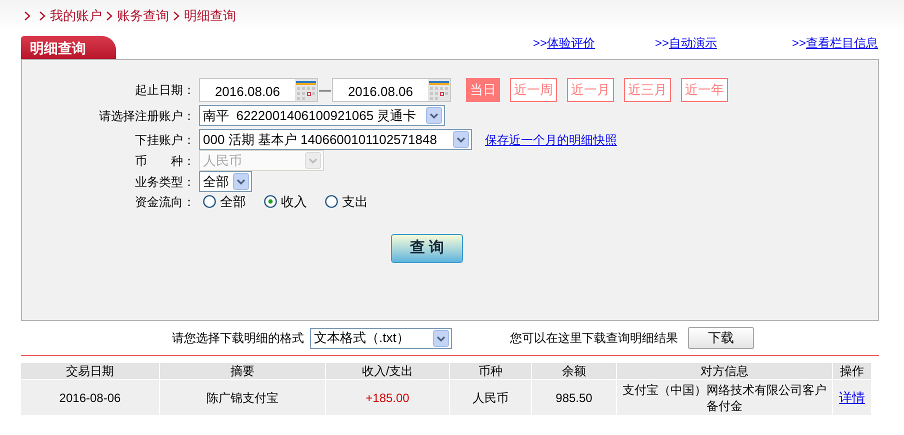 This screenshot has height=435, width=904. Describe the element at coordinates (721, 338) in the screenshot. I see `download-button: 下载` at that location.